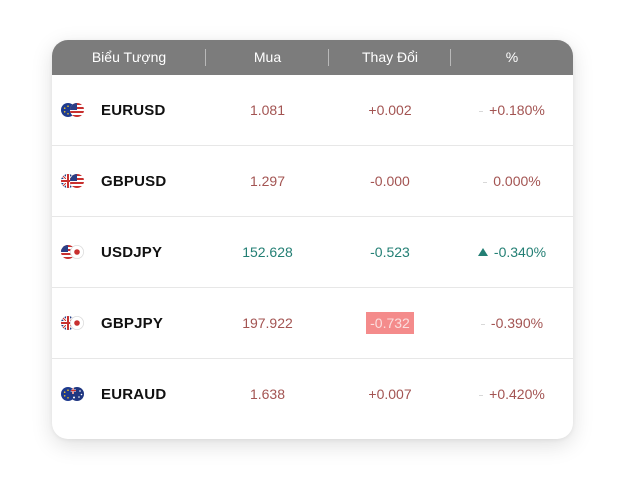 The height and width of the screenshot is (504, 625). I want to click on symbol-name: USDJPY, so click(131, 252).